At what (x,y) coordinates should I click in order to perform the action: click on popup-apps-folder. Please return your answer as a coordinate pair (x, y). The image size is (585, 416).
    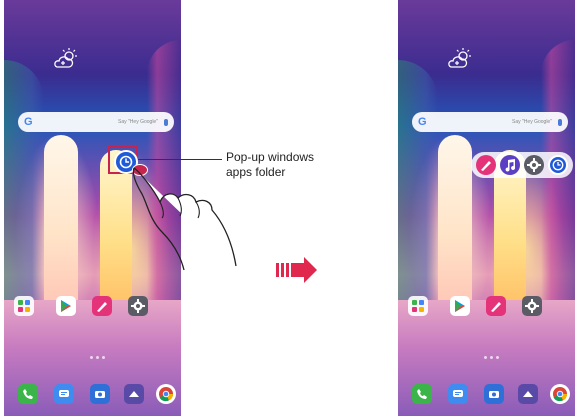
    Looking at the image, I should click on (522, 165).